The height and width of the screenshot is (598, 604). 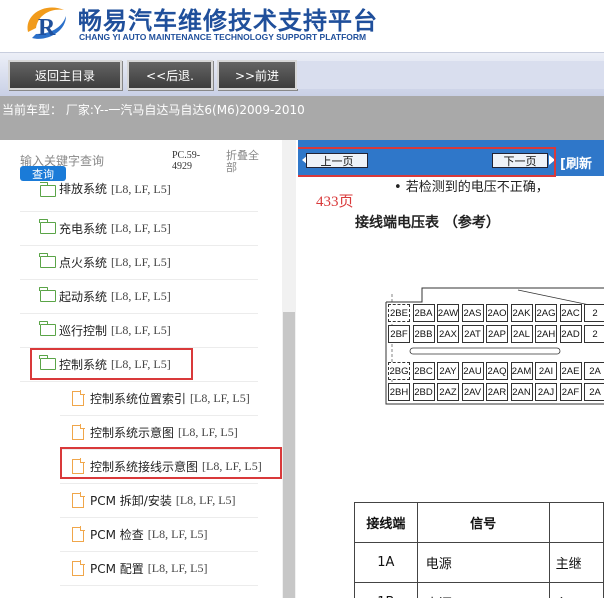 I want to click on connector-pin: 2AF, so click(x=570, y=392).